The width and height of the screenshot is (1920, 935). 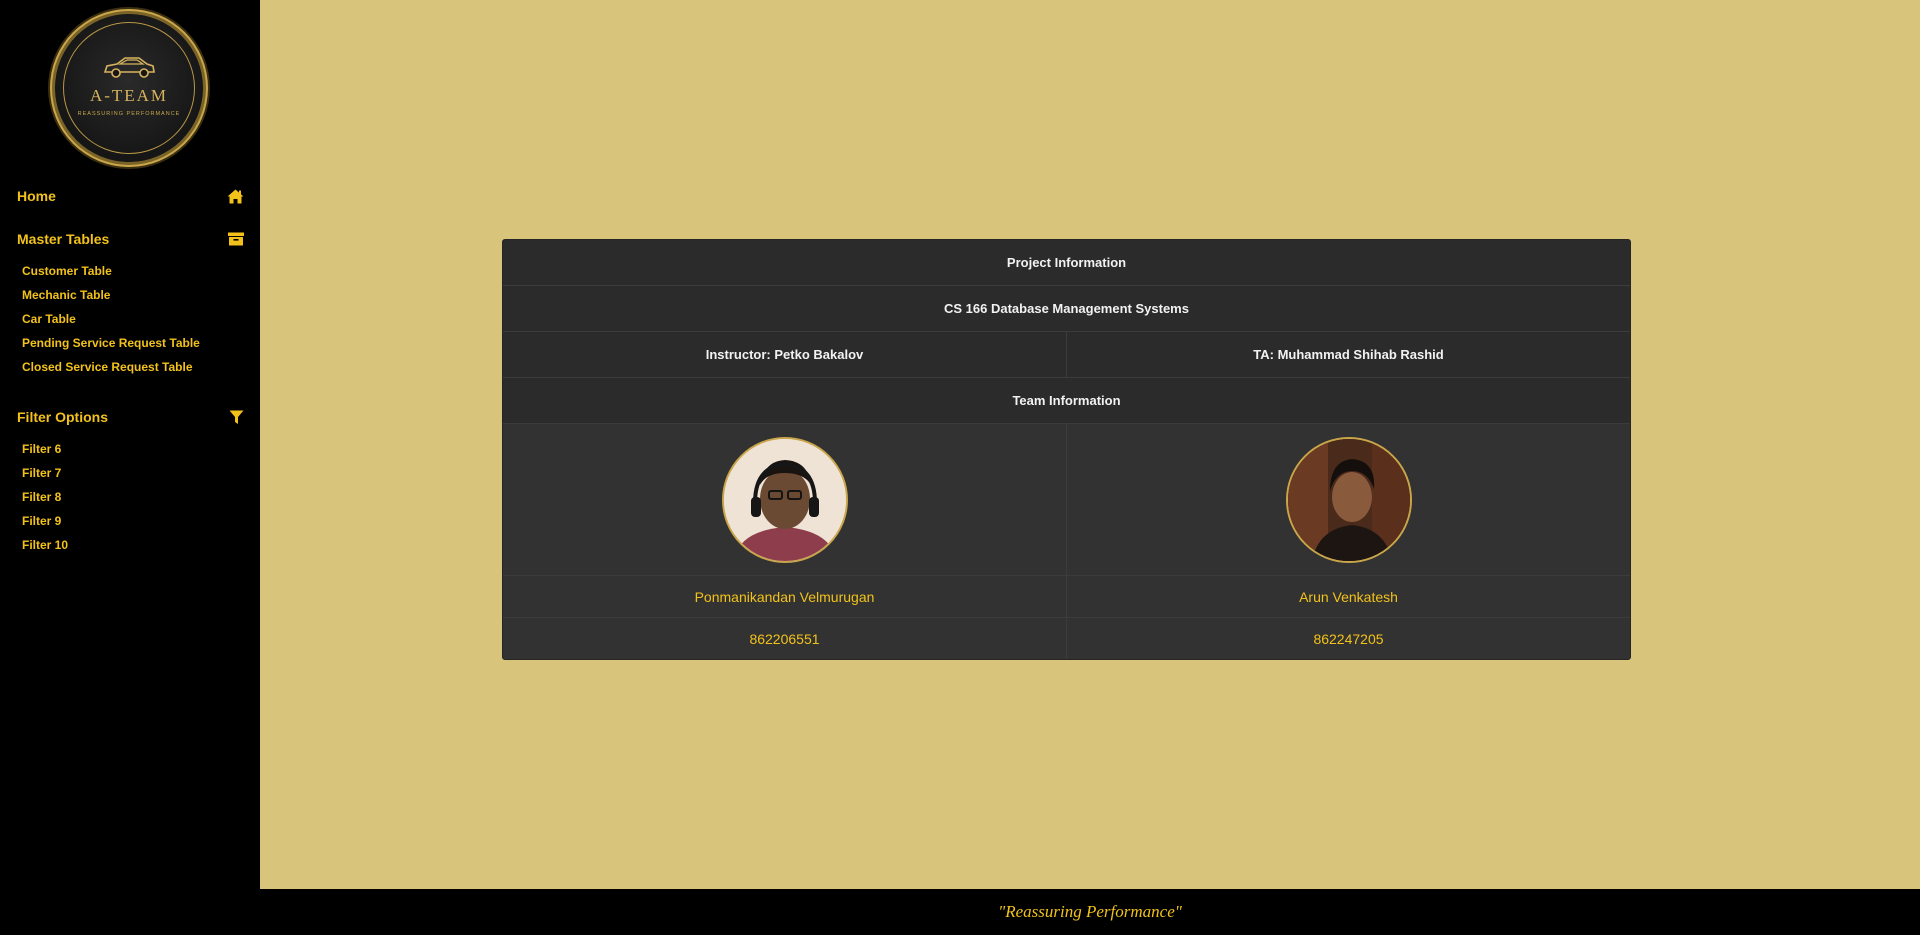 What do you see at coordinates (41, 497) in the screenshot?
I see `nav-filter-8: Filter 8` at bounding box center [41, 497].